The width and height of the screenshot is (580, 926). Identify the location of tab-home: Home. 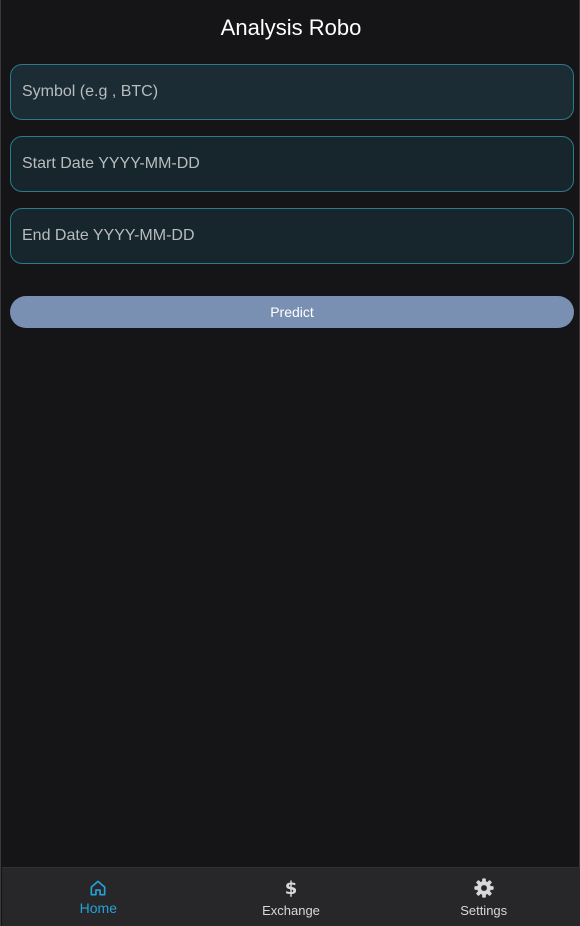
(98, 897).